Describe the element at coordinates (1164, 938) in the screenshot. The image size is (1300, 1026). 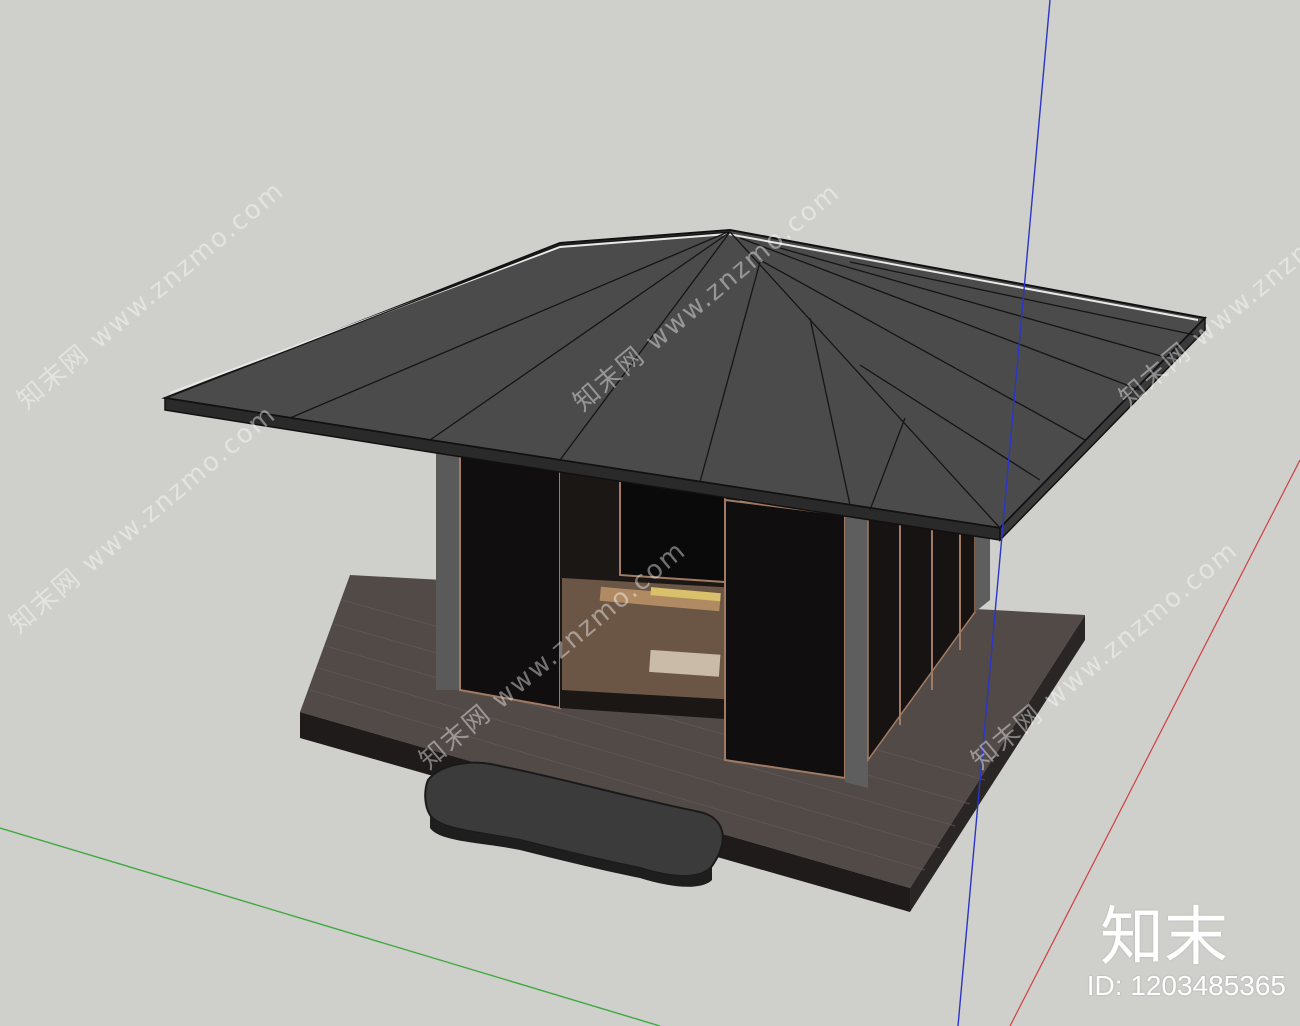
I see `brand-logo-text: 知末` at that location.